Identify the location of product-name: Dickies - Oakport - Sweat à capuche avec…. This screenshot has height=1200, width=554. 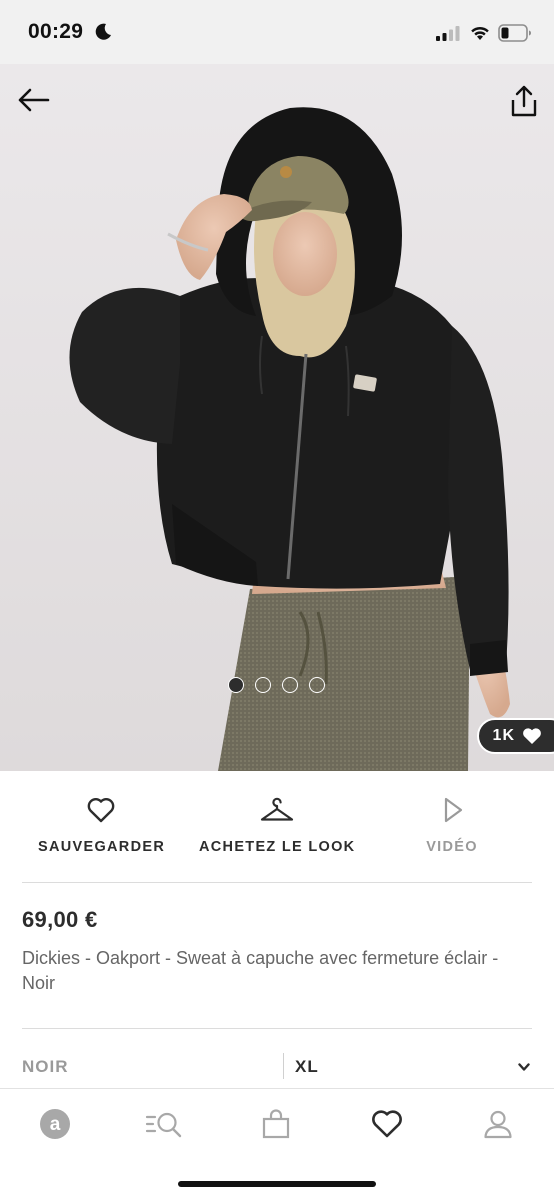
(260, 970).